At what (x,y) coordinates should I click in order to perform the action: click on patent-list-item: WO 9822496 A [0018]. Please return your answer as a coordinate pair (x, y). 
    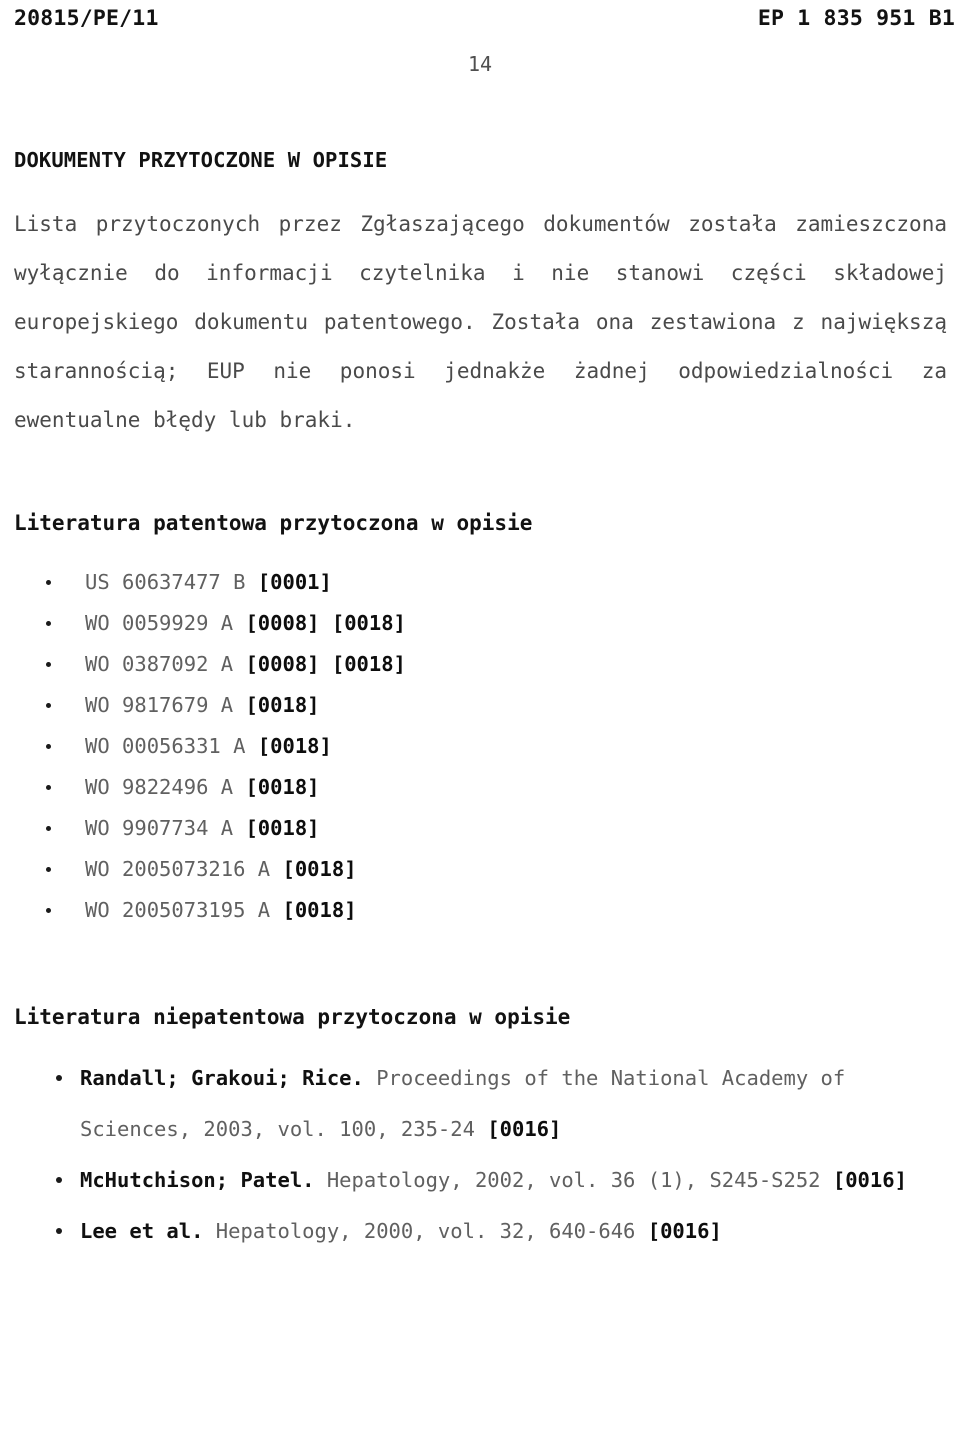
    Looking at the image, I should click on (496, 787).